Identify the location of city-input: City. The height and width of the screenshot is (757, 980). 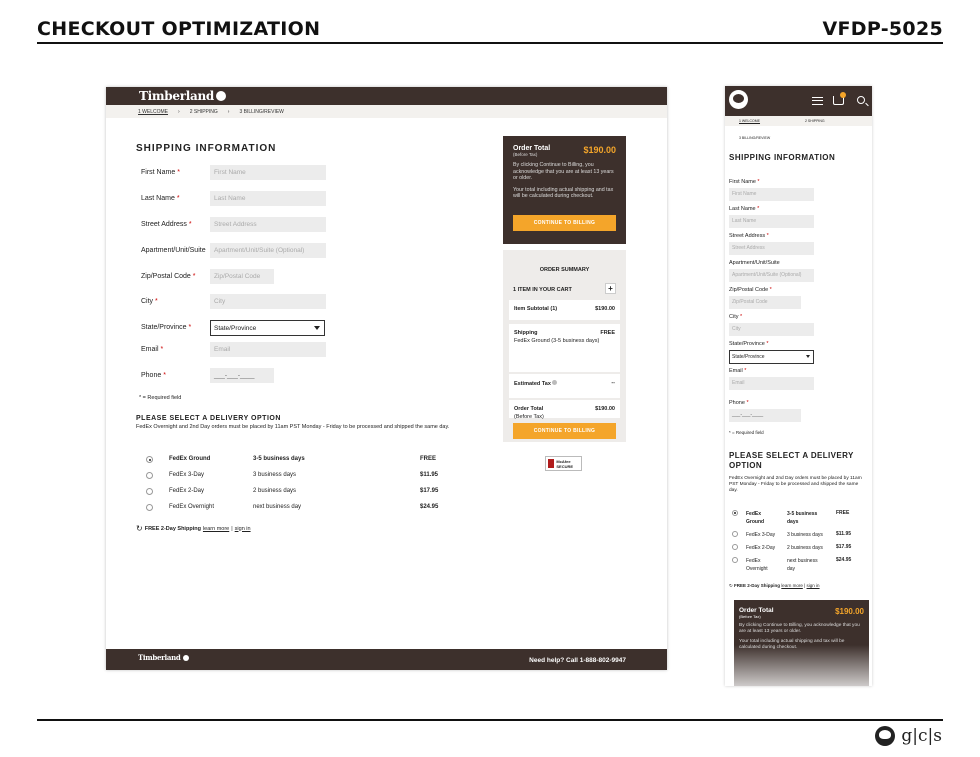
(268, 301).